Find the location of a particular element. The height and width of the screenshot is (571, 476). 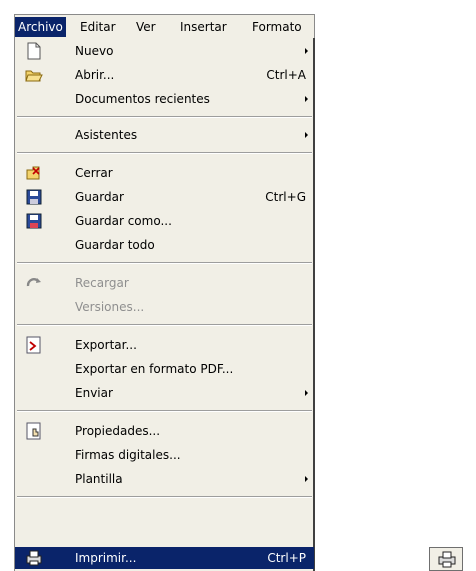

menu-formato: Formato is located at coordinates (277, 27).